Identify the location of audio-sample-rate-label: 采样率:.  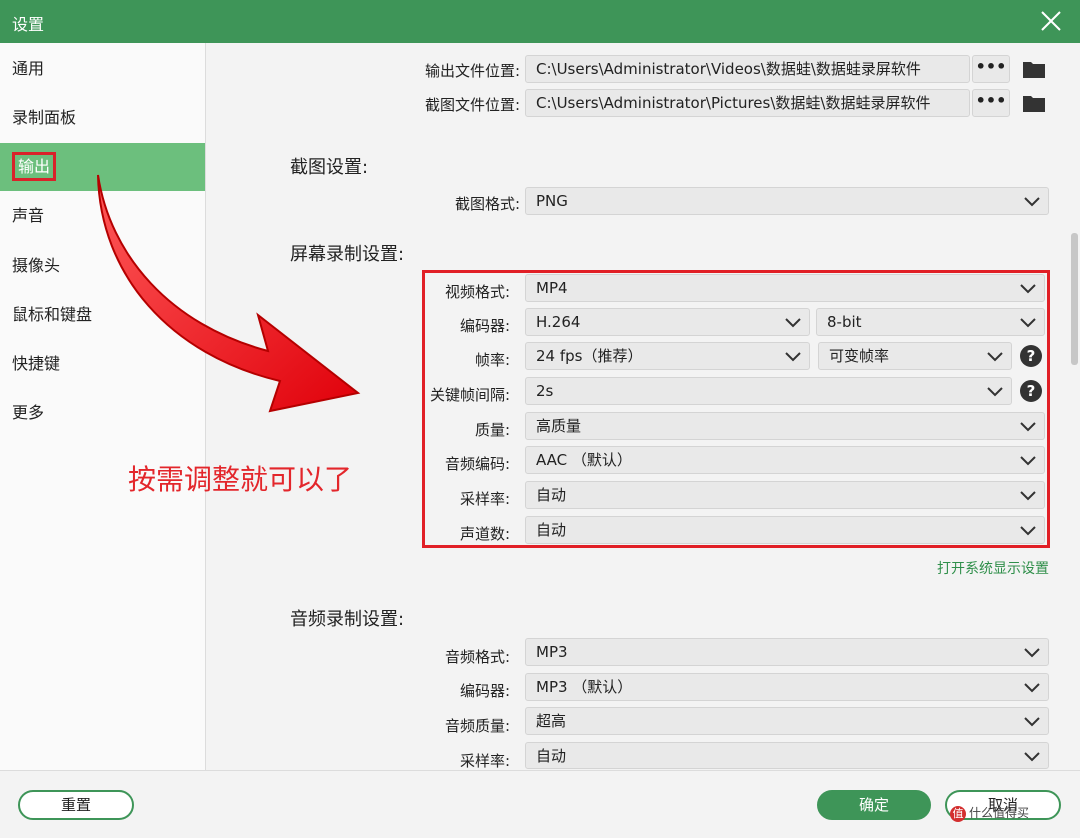
(484, 761).